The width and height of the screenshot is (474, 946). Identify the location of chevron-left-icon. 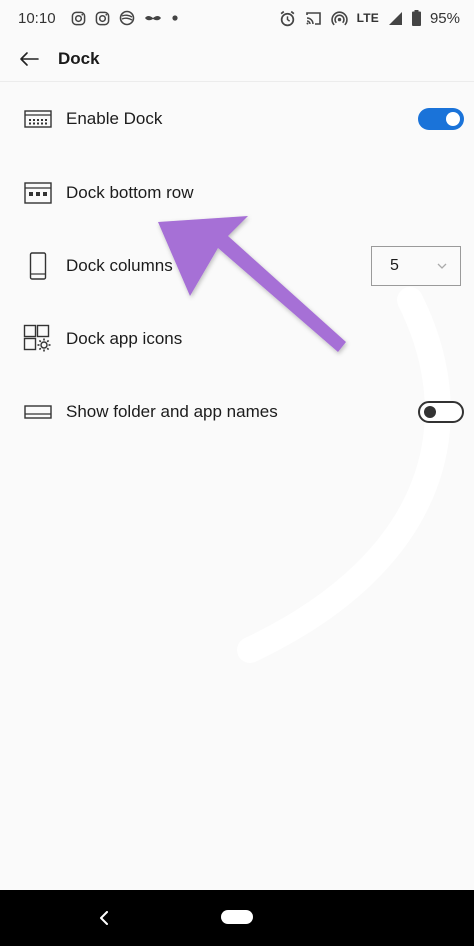
(104, 918).